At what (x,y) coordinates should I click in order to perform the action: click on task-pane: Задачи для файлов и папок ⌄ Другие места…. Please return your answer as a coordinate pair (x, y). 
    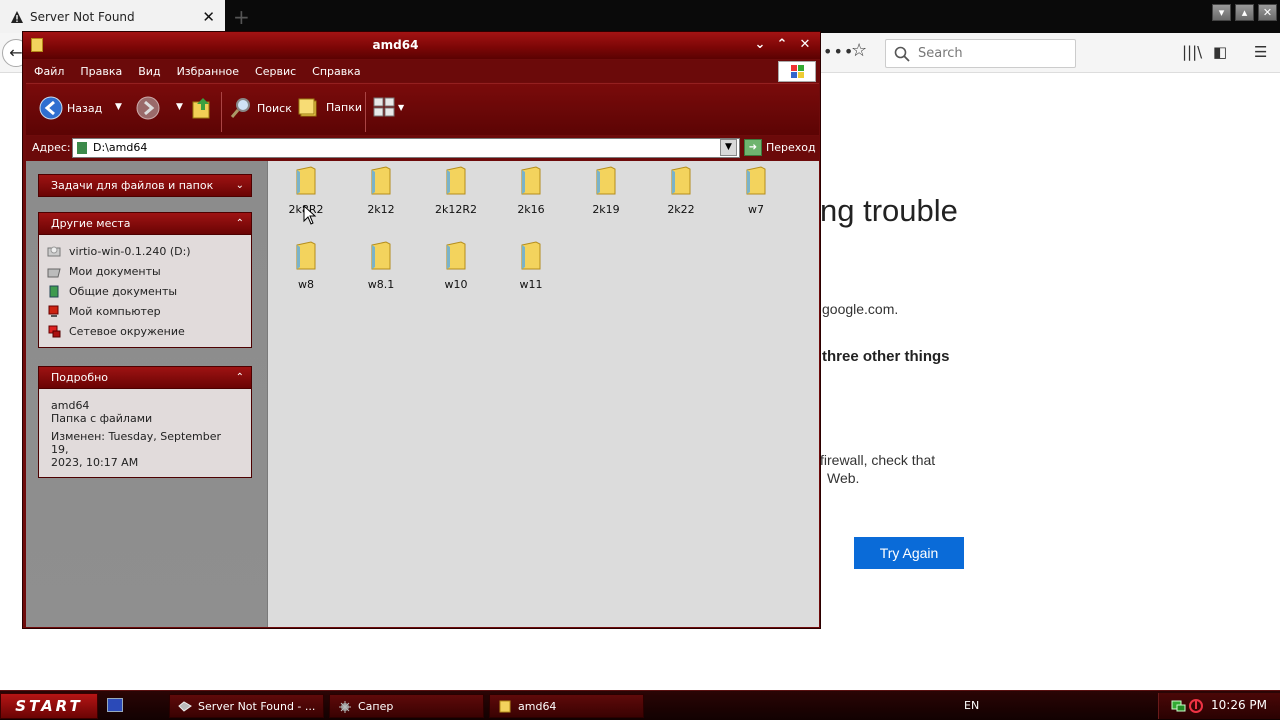
    Looking at the image, I should click on (146, 394).